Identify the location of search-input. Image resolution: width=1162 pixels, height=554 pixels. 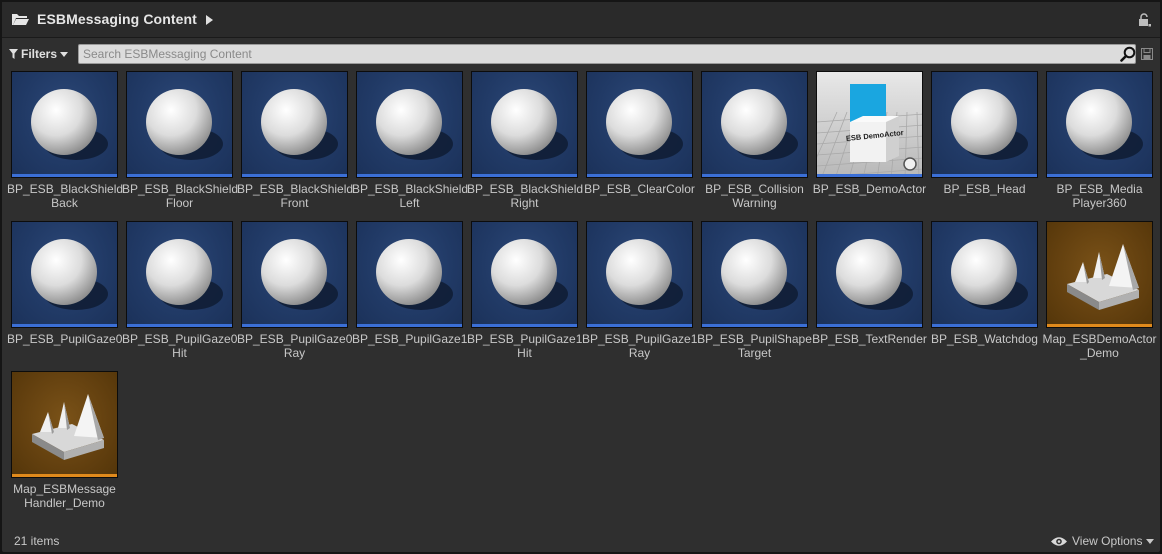
(593, 54).